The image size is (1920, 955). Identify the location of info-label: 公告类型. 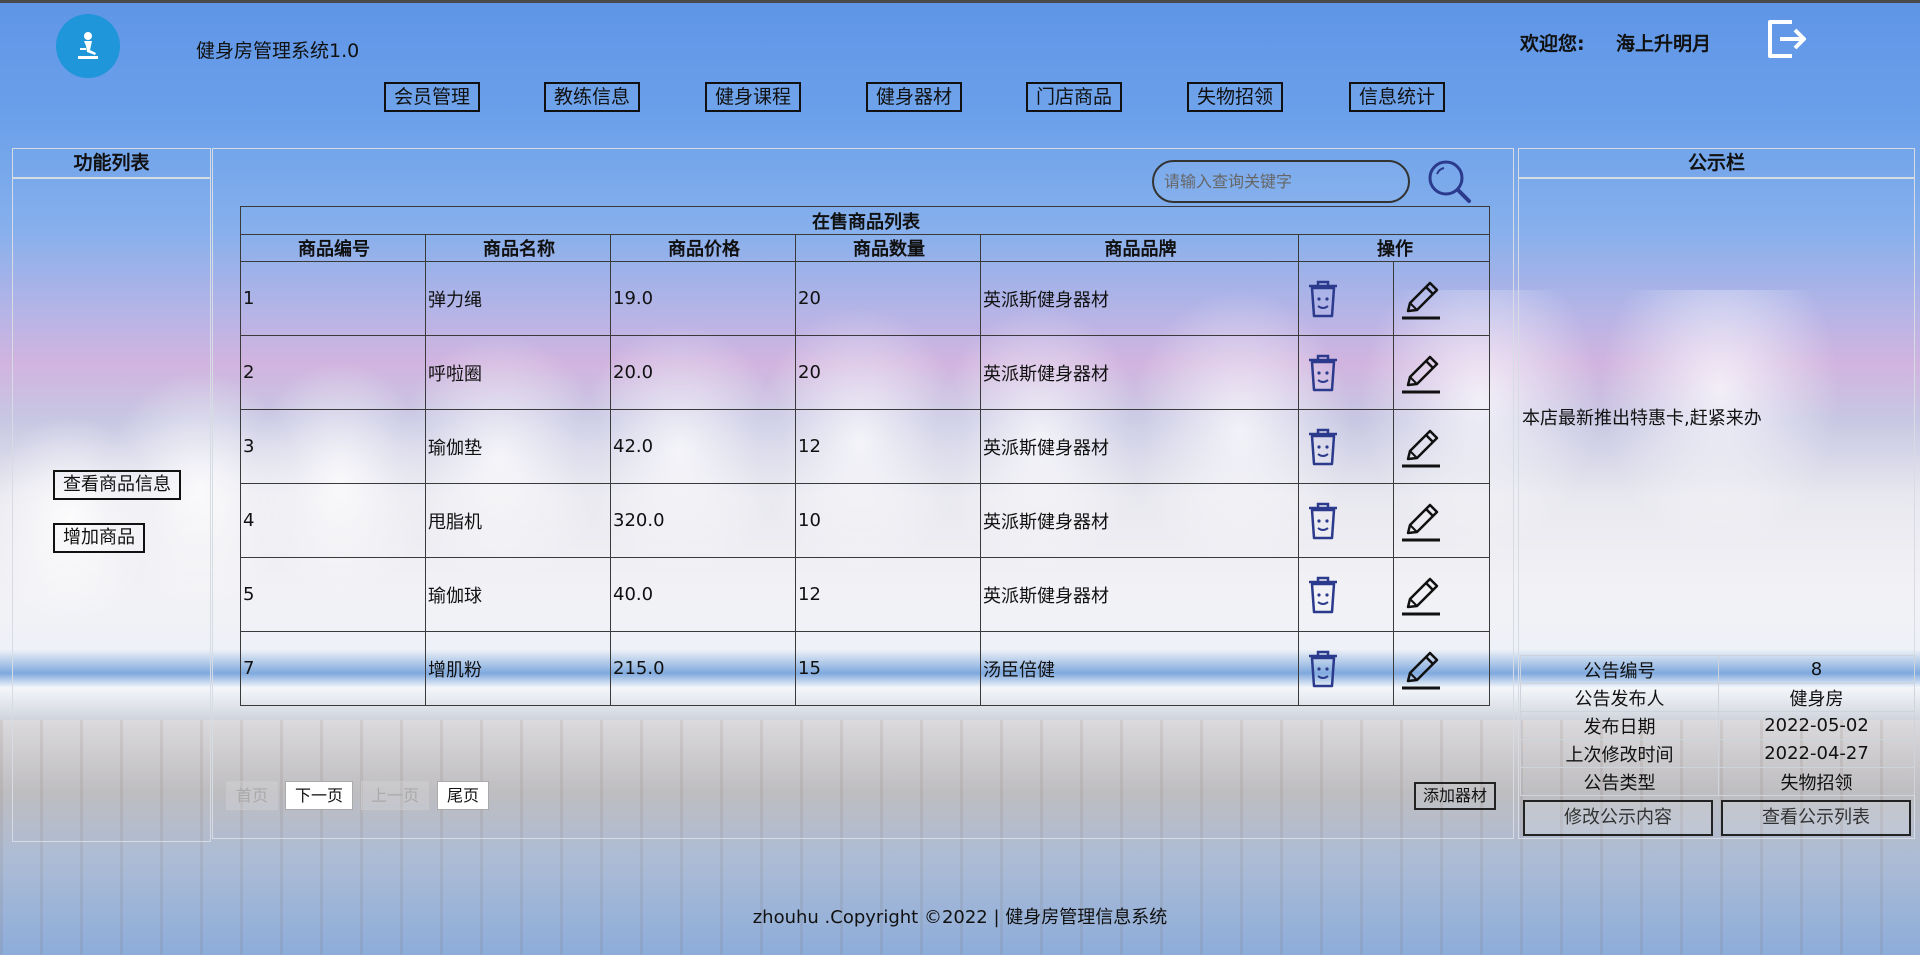
(1619, 781).